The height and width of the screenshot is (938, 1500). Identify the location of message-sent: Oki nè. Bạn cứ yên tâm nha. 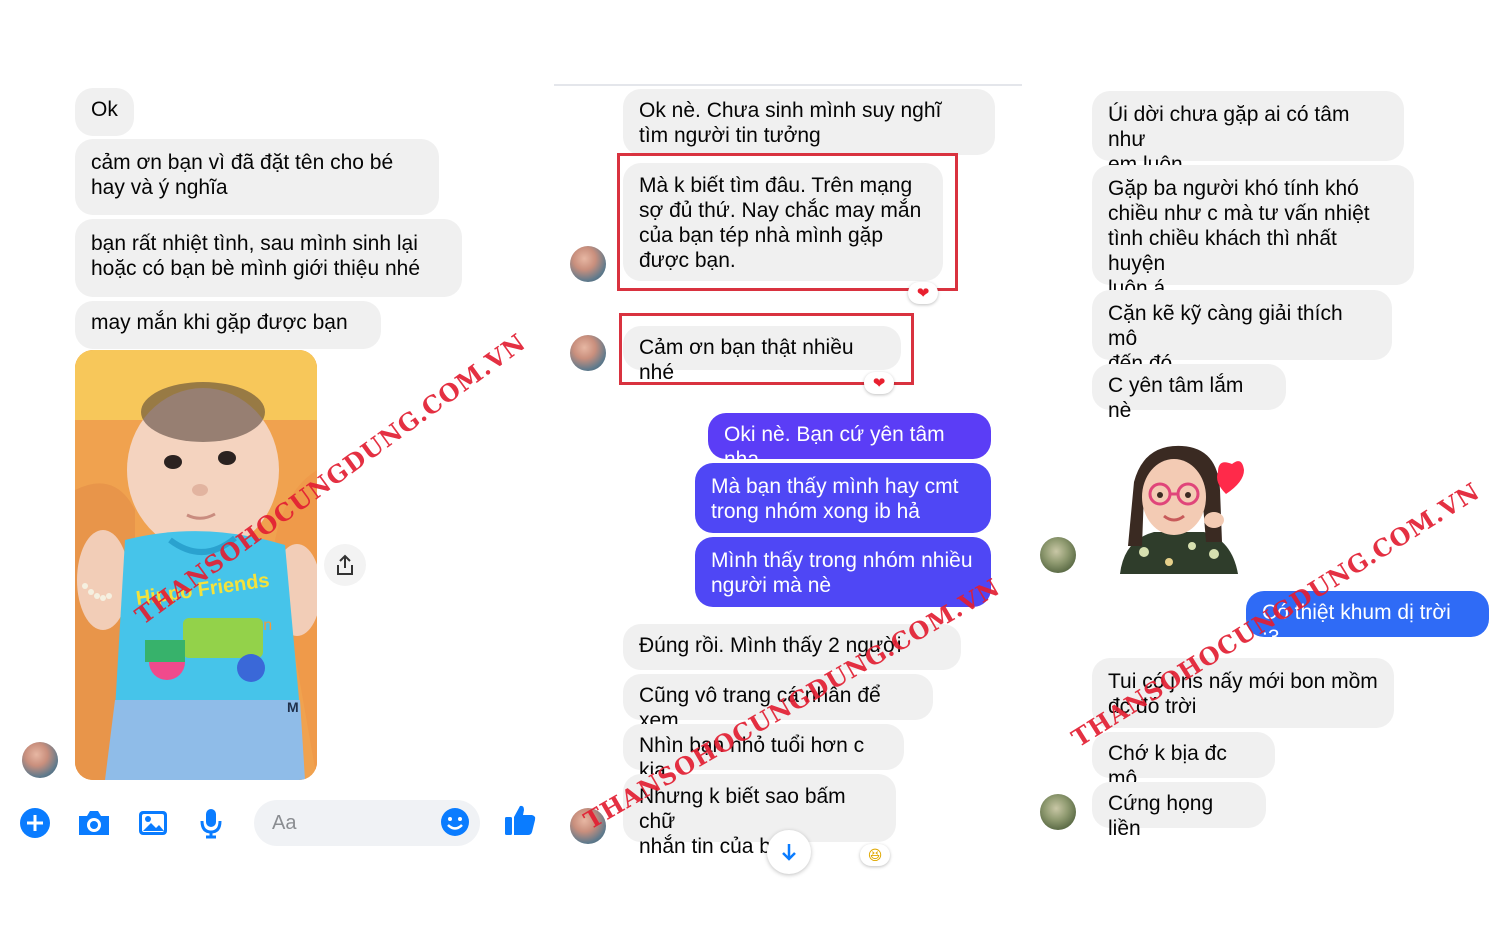
(849, 442).